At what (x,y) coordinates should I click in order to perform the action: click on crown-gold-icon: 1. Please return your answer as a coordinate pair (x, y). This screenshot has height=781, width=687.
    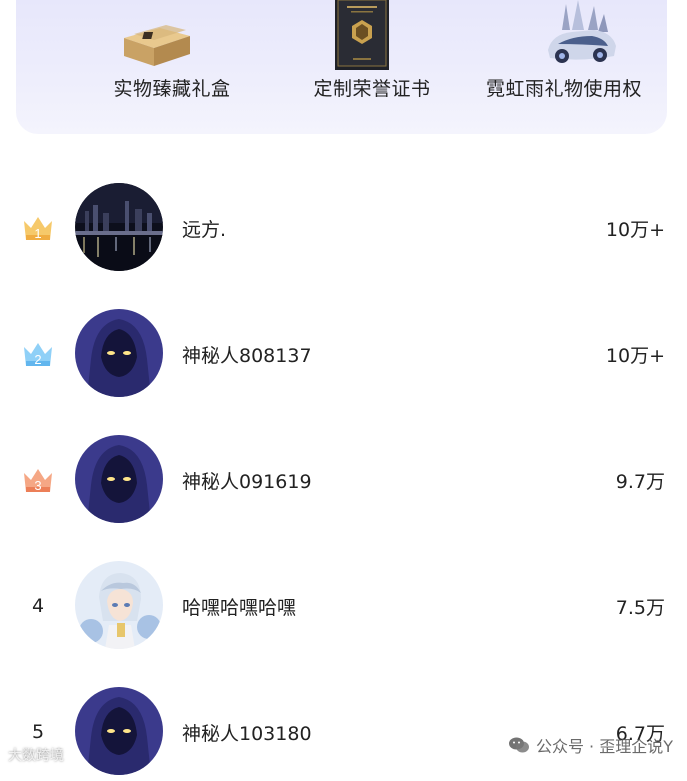
    Looking at the image, I should click on (38, 229).